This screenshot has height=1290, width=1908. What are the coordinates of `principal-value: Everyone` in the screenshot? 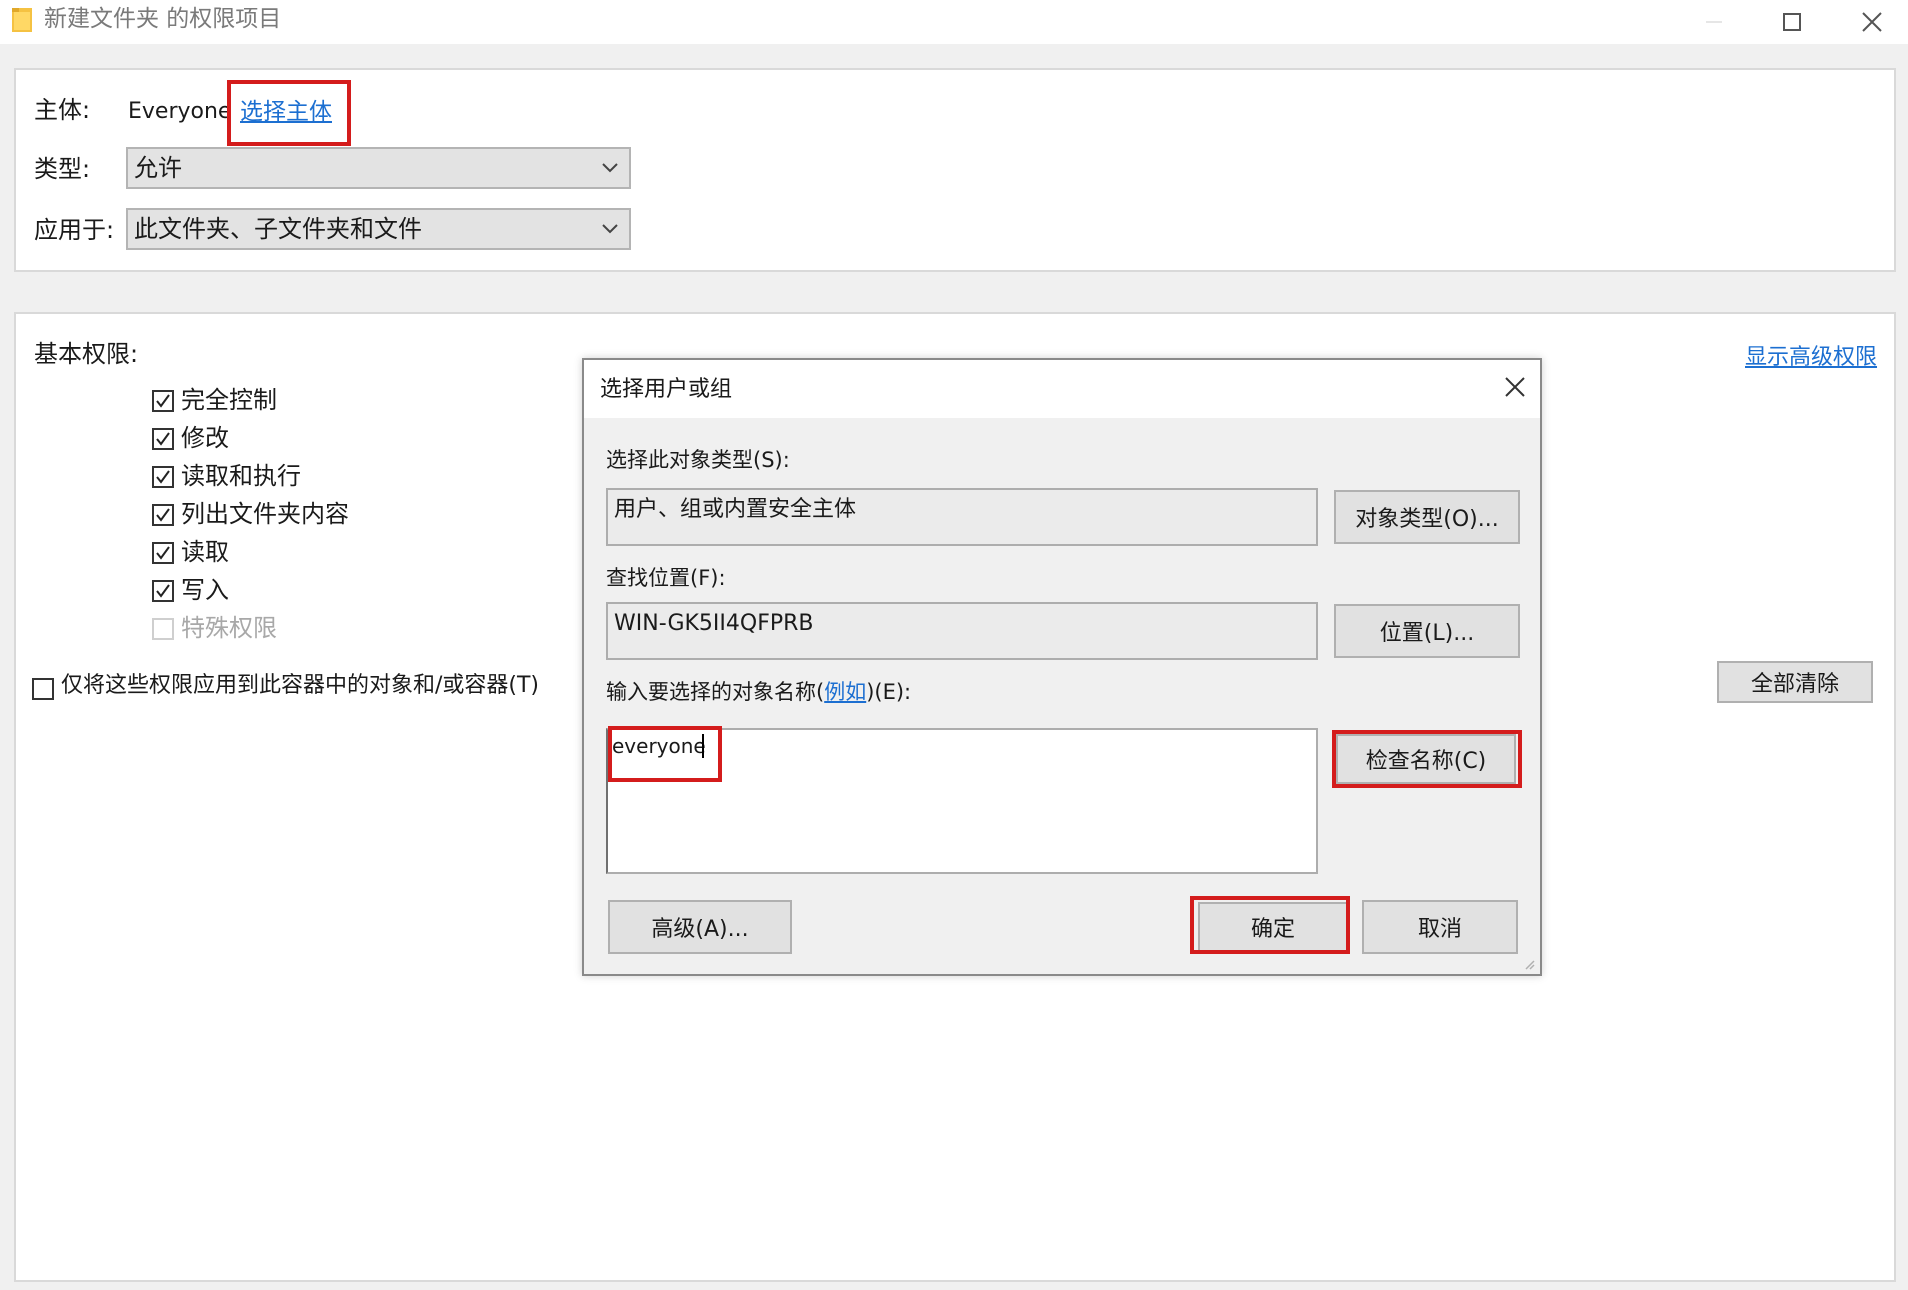 It's located at (180, 111).